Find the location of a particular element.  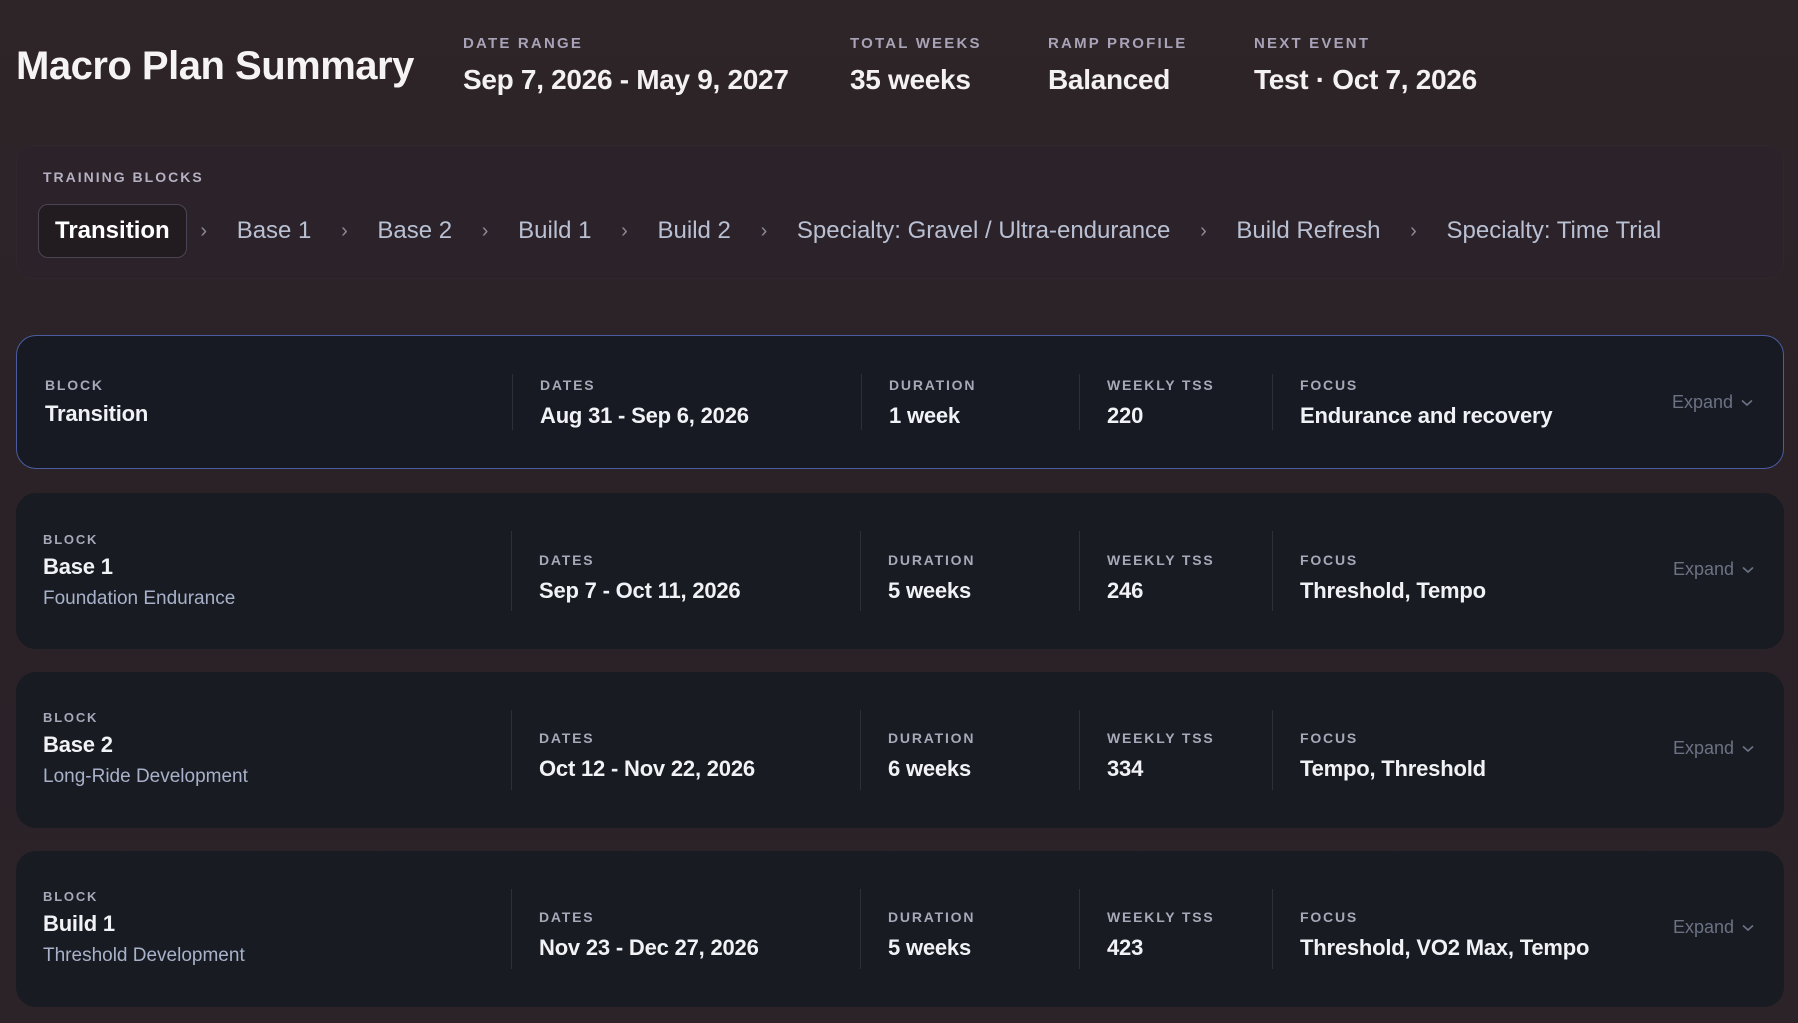

block-name: Base 1 is located at coordinates (78, 566).